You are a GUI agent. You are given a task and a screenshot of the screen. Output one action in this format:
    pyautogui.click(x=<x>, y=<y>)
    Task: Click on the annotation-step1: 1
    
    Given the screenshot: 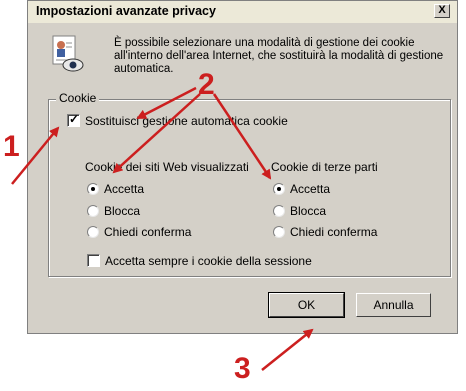 What is the action you would take?
    pyautogui.click(x=11, y=146)
    